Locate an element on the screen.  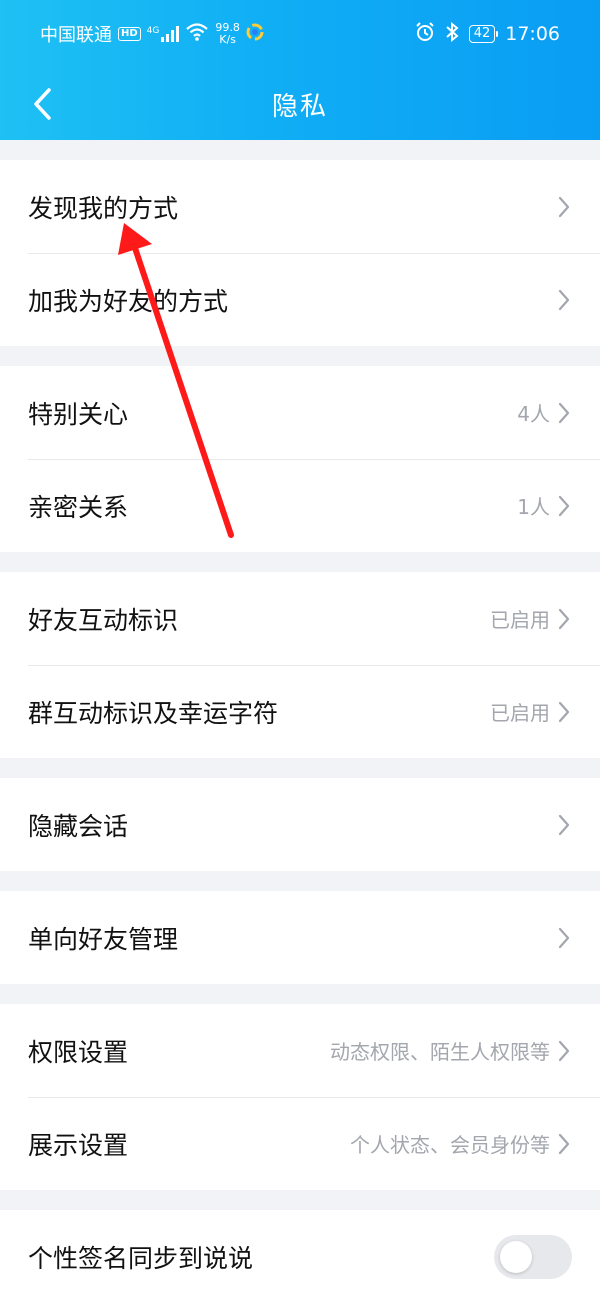
settings-group-oneway: 单向好友管理 is located at coordinates (300, 937).